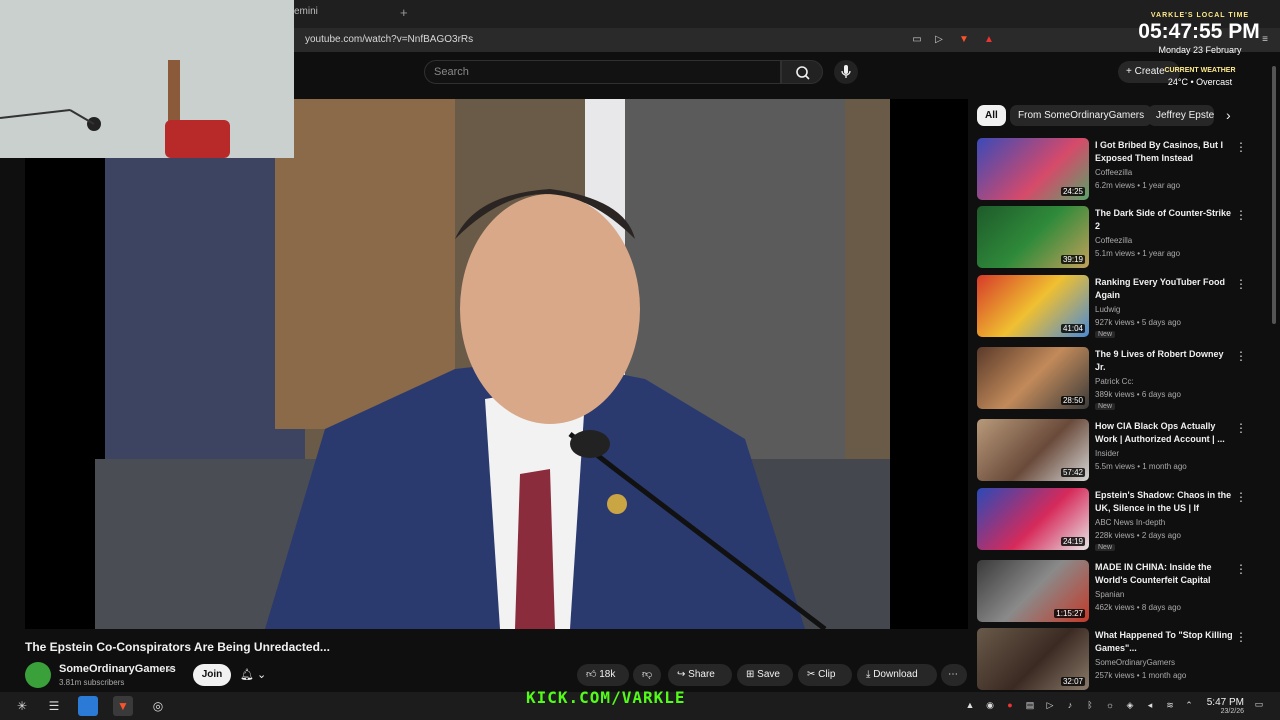  I want to click on rec-channel: Patrick Cc:, so click(1114, 381).